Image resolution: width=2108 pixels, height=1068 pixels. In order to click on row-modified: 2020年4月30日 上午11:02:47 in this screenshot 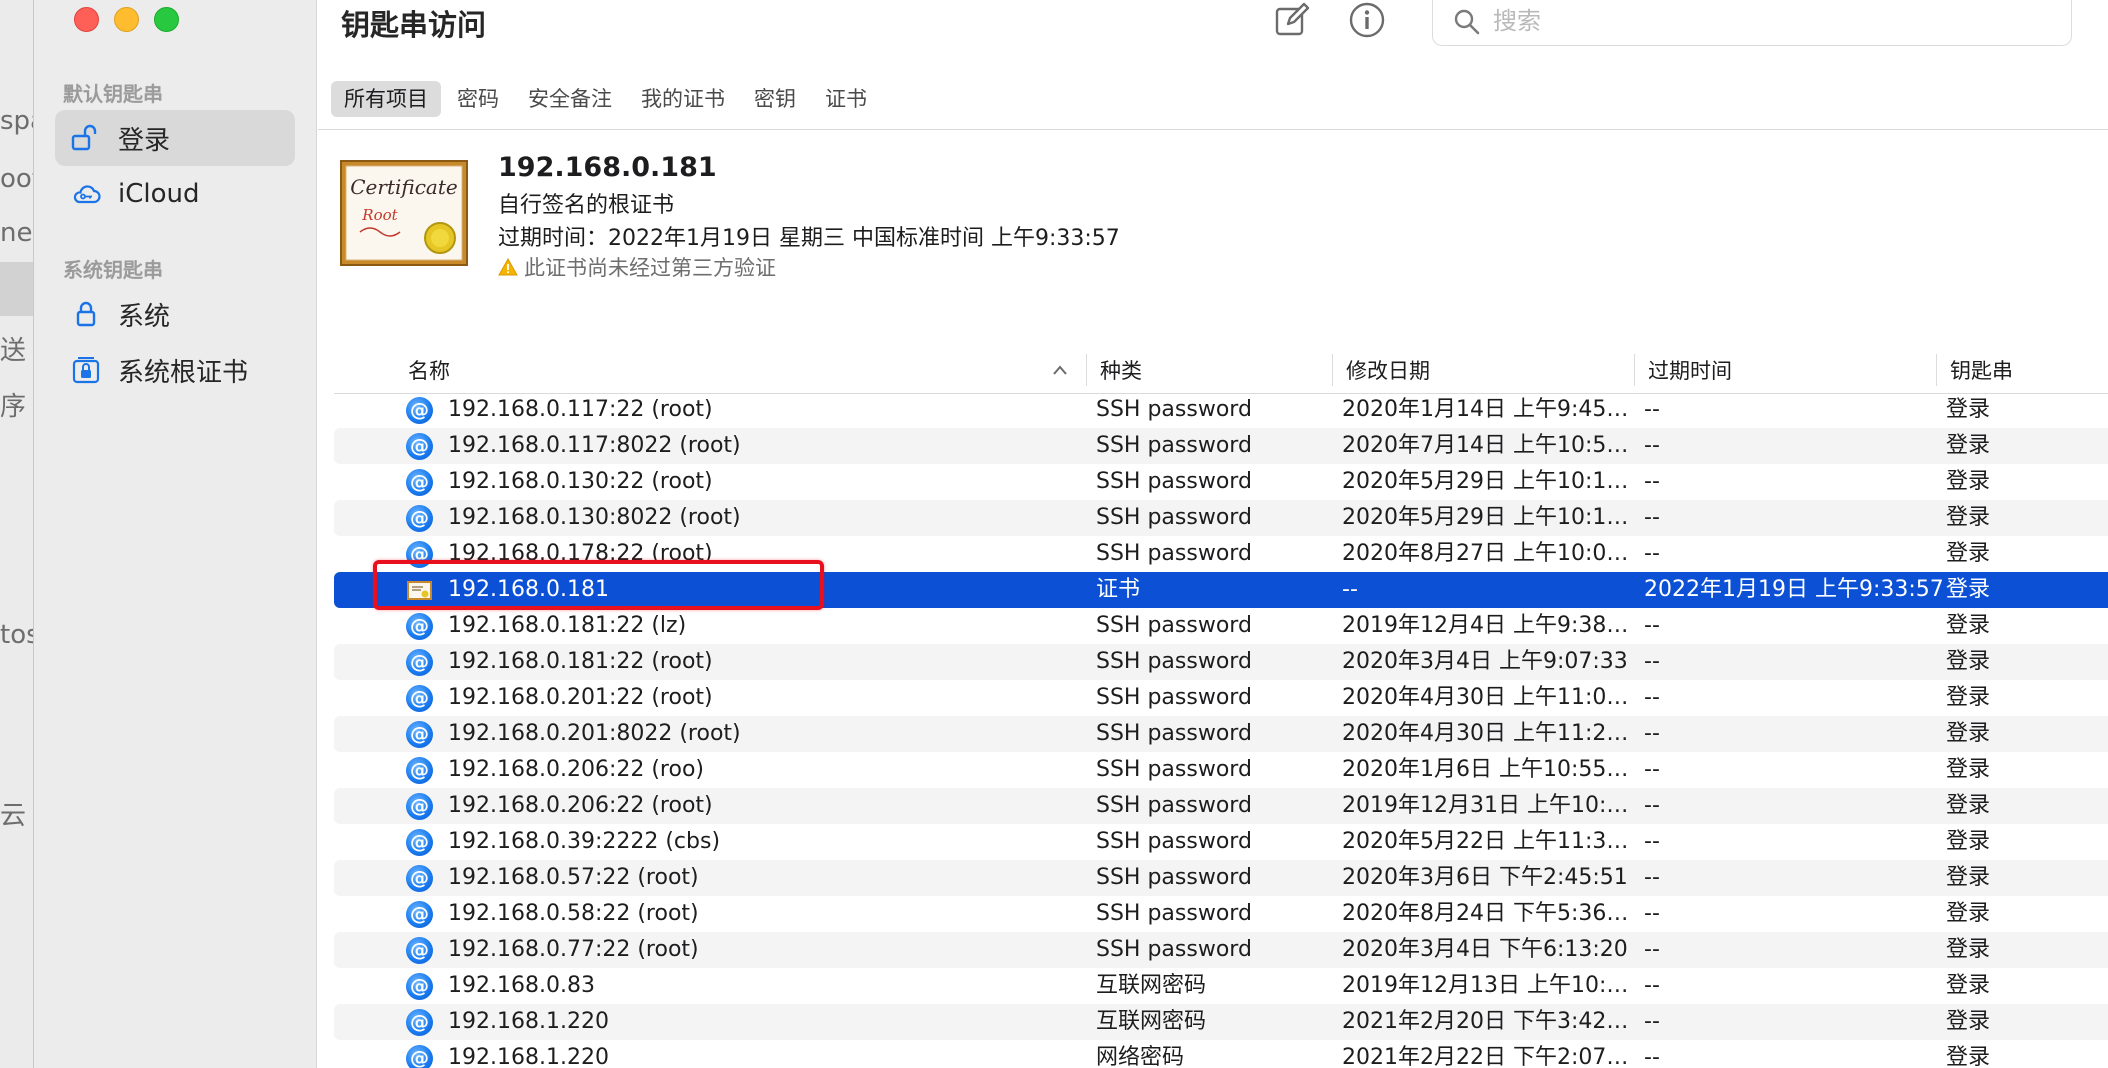, I will do `click(1488, 697)`.